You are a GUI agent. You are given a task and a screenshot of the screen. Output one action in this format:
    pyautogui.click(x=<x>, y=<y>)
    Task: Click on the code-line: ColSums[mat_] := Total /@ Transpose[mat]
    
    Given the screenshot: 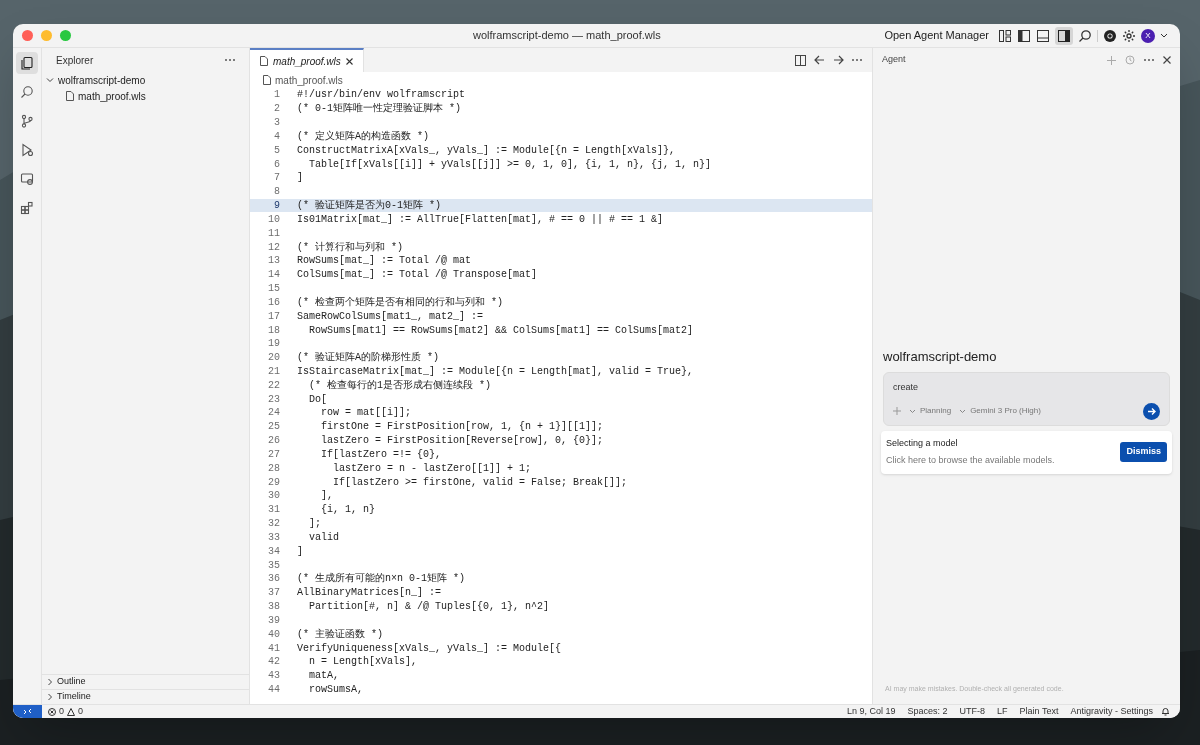 What is the action you would take?
    pyautogui.click(x=417, y=275)
    